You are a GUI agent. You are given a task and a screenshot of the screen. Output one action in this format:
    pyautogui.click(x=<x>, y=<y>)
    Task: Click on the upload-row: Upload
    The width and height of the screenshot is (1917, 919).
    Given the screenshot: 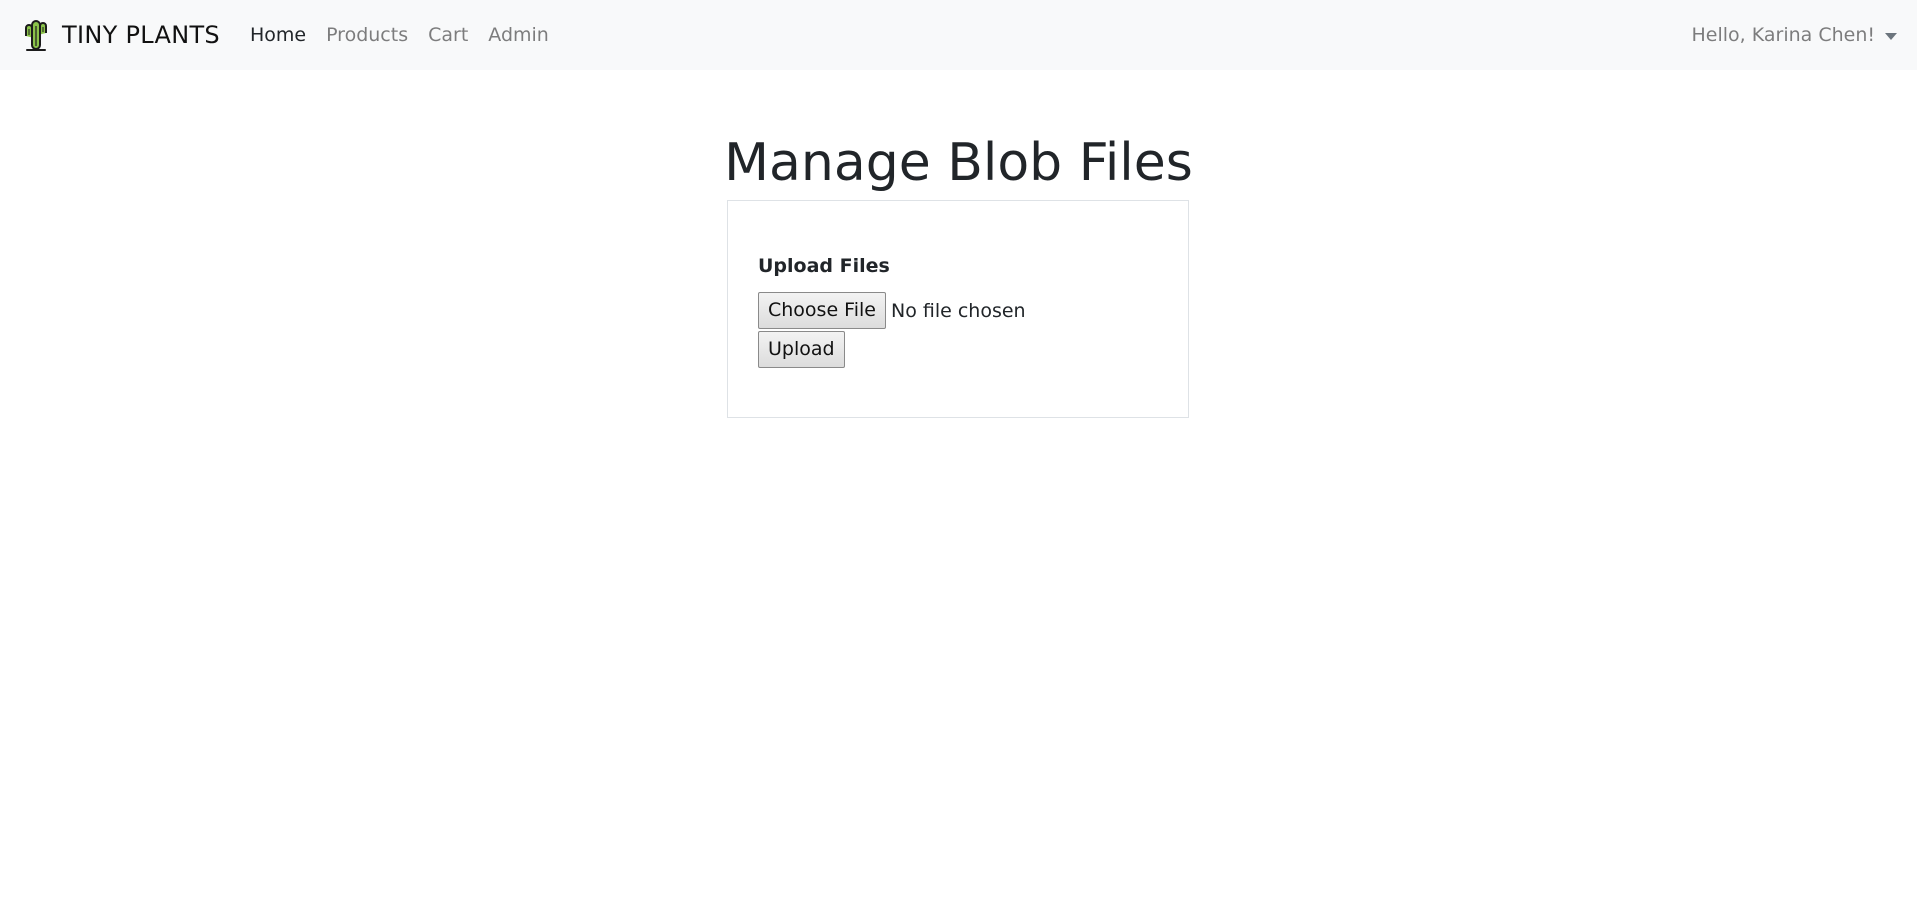 What is the action you would take?
    pyautogui.click(x=801, y=349)
    